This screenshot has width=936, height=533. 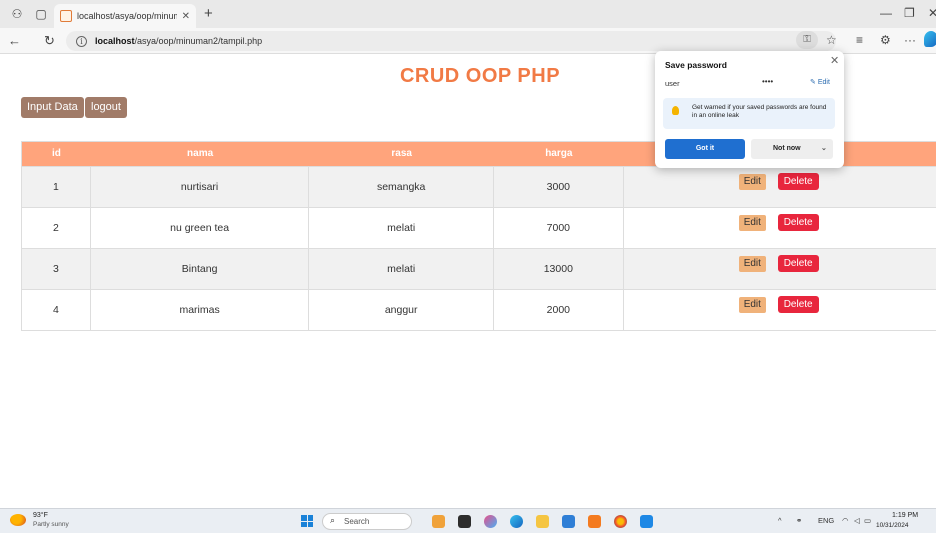 What do you see at coordinates (516, 521) in the screenshot?
I see `edge-app-icon` at bounding box center [516, 521].